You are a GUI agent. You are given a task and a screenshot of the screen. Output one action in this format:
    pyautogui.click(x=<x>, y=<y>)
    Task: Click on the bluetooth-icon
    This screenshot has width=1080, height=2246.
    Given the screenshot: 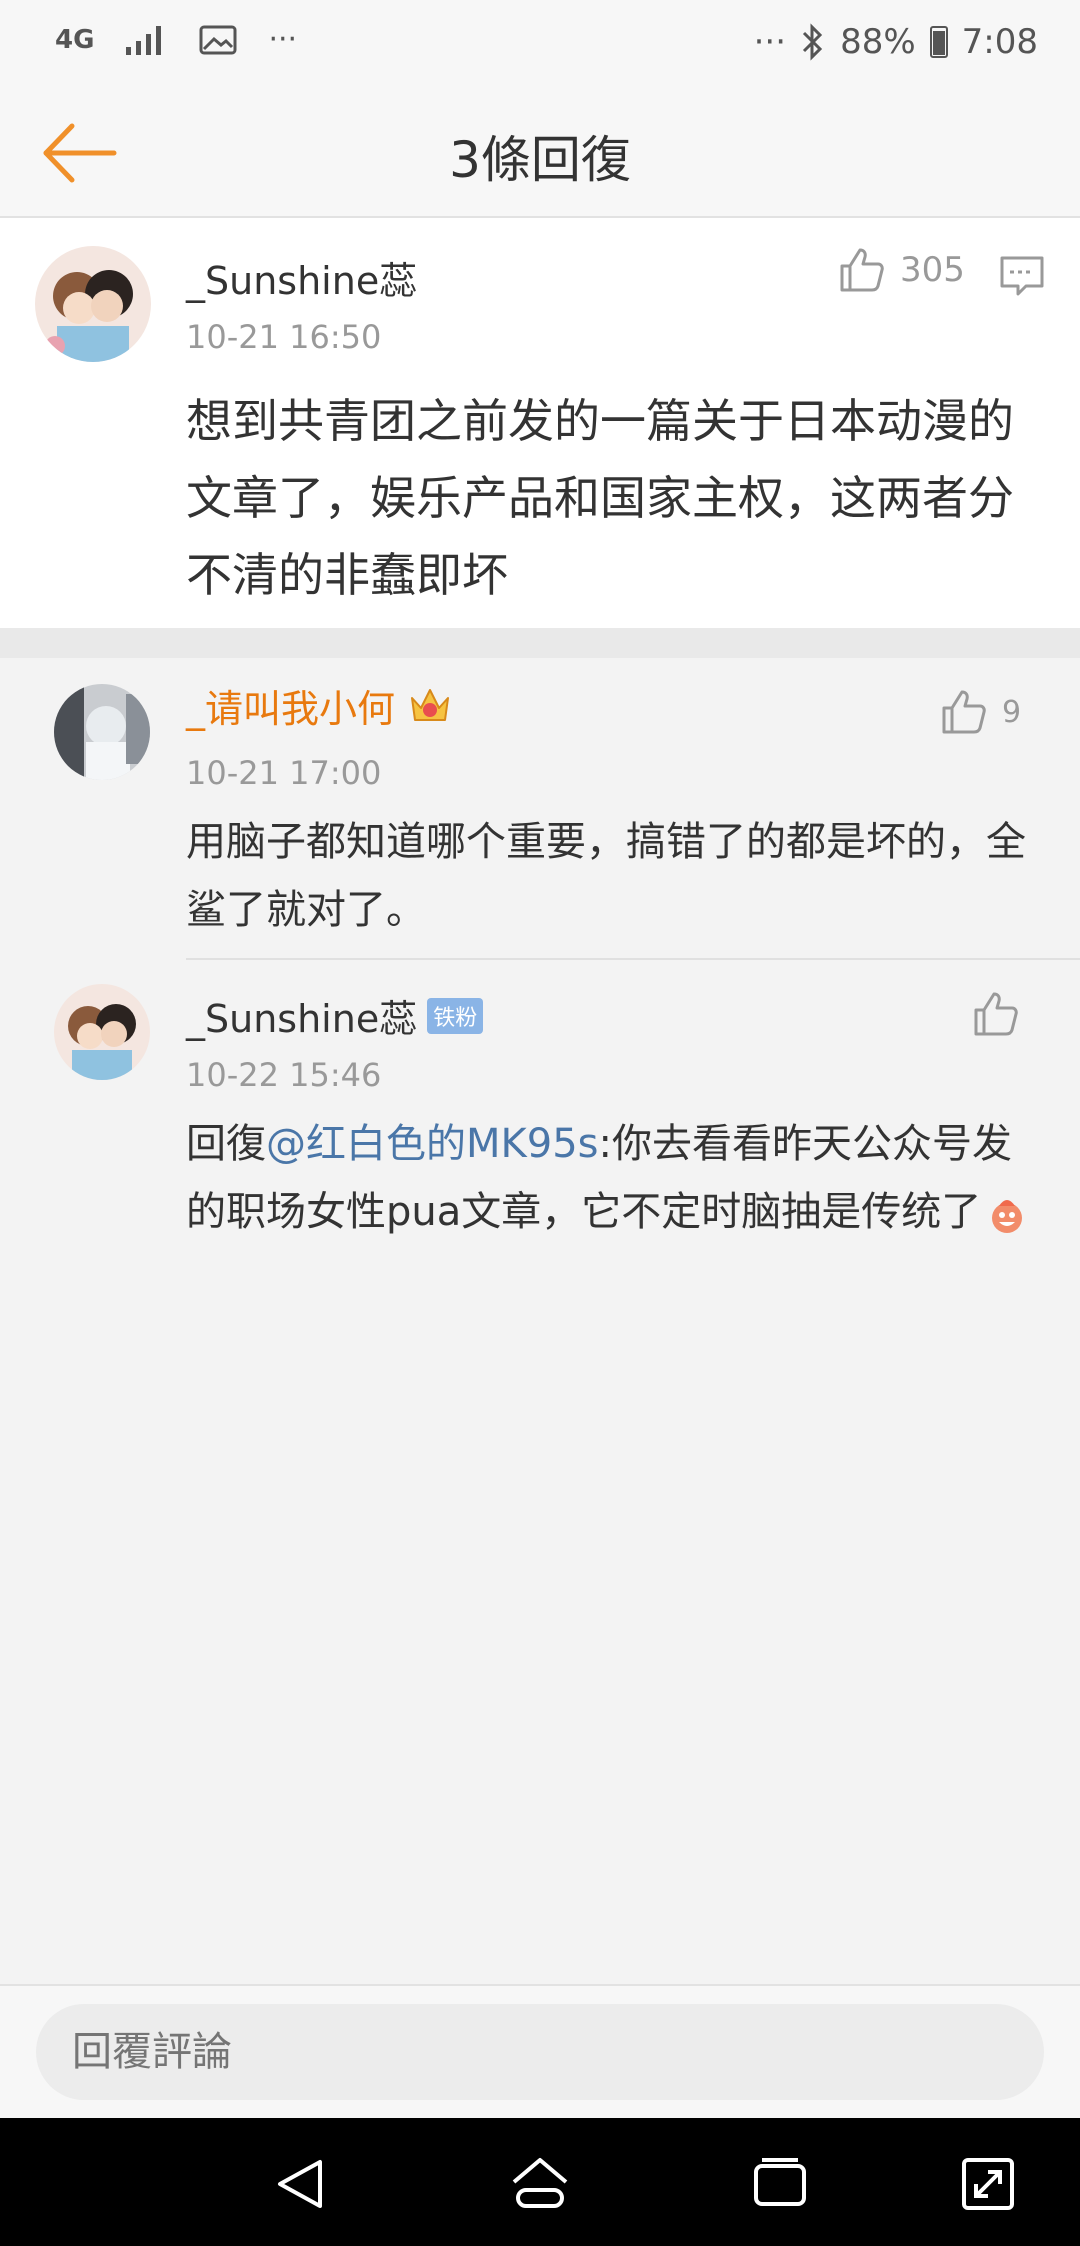 What is the action you would take?
    pyautogui.click(x=813, y=42)
    